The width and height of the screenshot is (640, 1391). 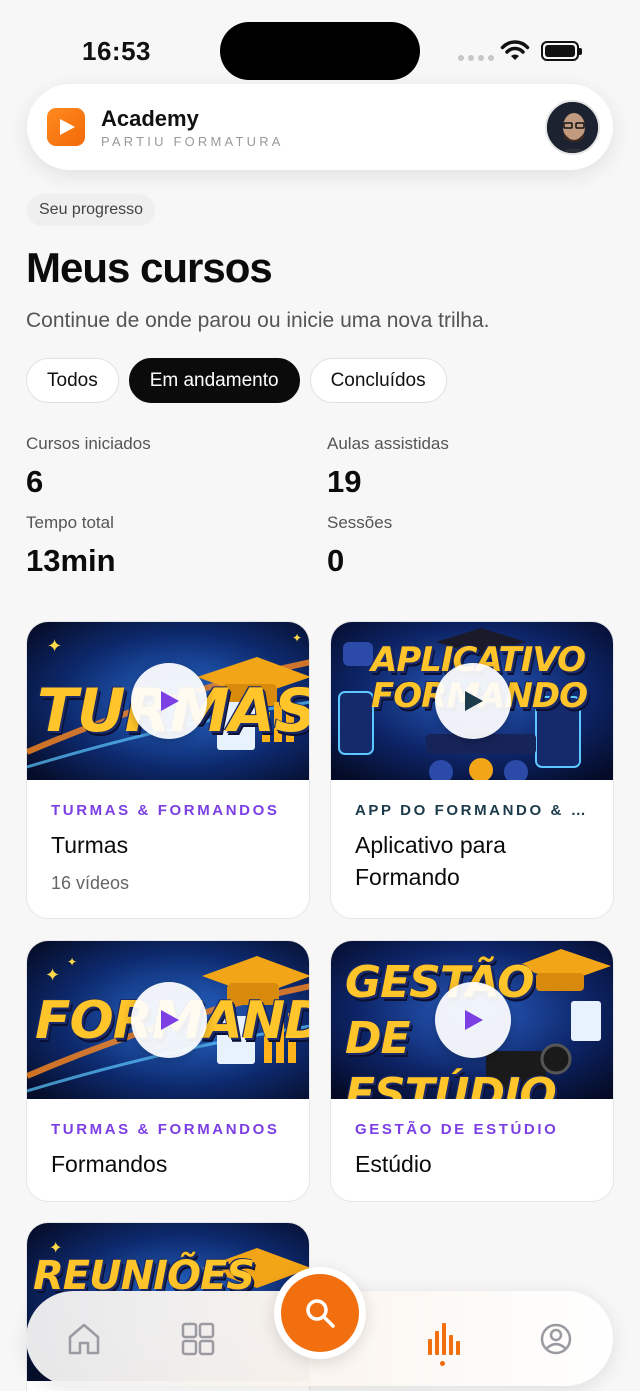 What do you see at coordinates (467, 546) in the screenshot?
I see `stat-sessions: Sessões 0` at bounding box center [467, 546].